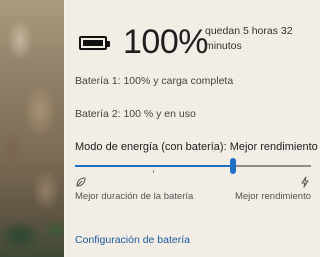  I want to click on slider-thumb, so click(233, 166).